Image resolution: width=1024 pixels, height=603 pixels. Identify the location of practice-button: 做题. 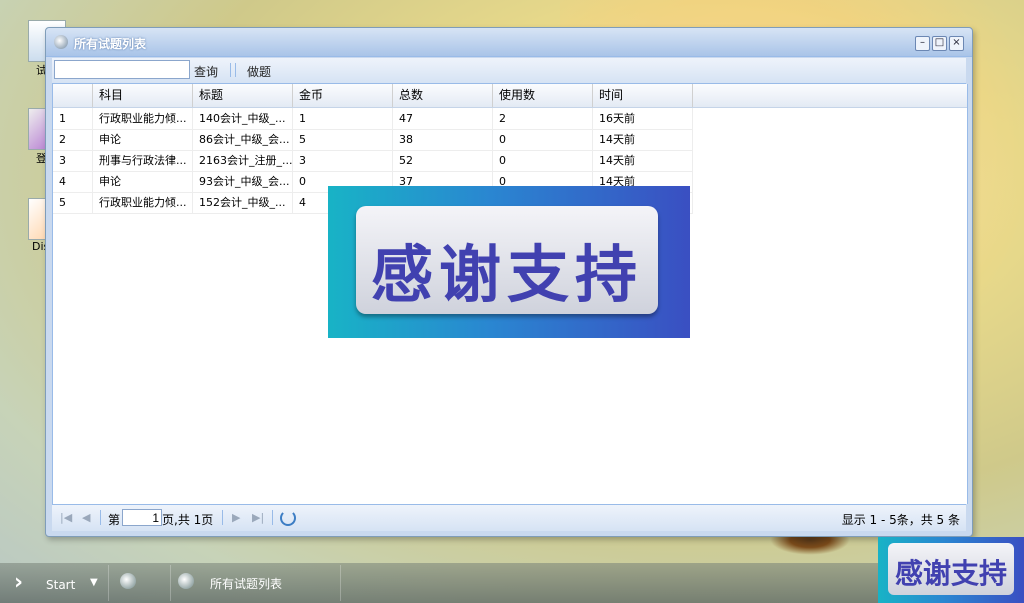
(259, 71).